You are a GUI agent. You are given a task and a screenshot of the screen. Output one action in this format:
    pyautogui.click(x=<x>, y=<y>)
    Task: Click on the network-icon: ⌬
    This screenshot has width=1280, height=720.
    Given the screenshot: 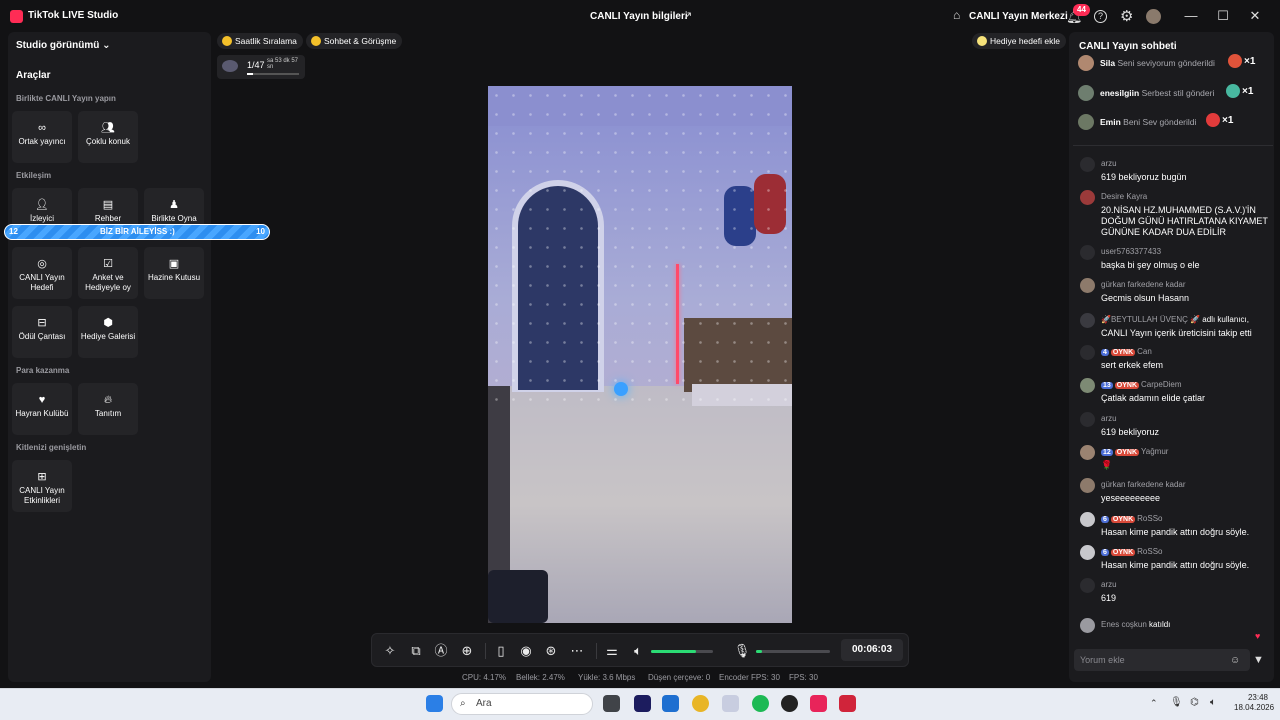 What is the action you would take?
    pyautogui.click(x=1194, y=702)
    